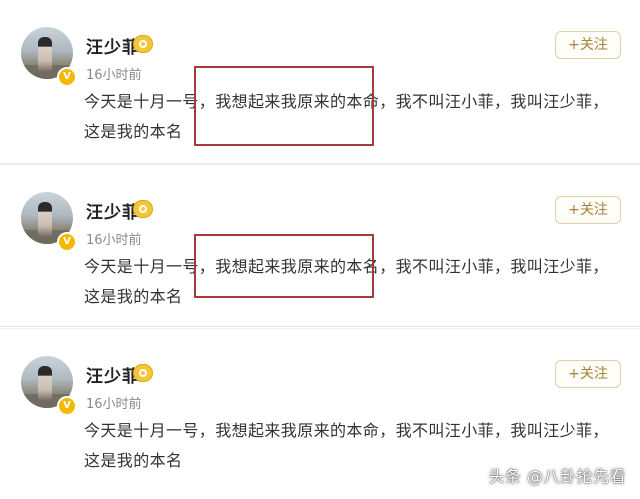 This screenshot has height=499, width=640. What do you see at coordinates (557, 476) in the screenshot?
I see `watermark: 头条 @八卦抢先看` at bounding box center [557, 476].